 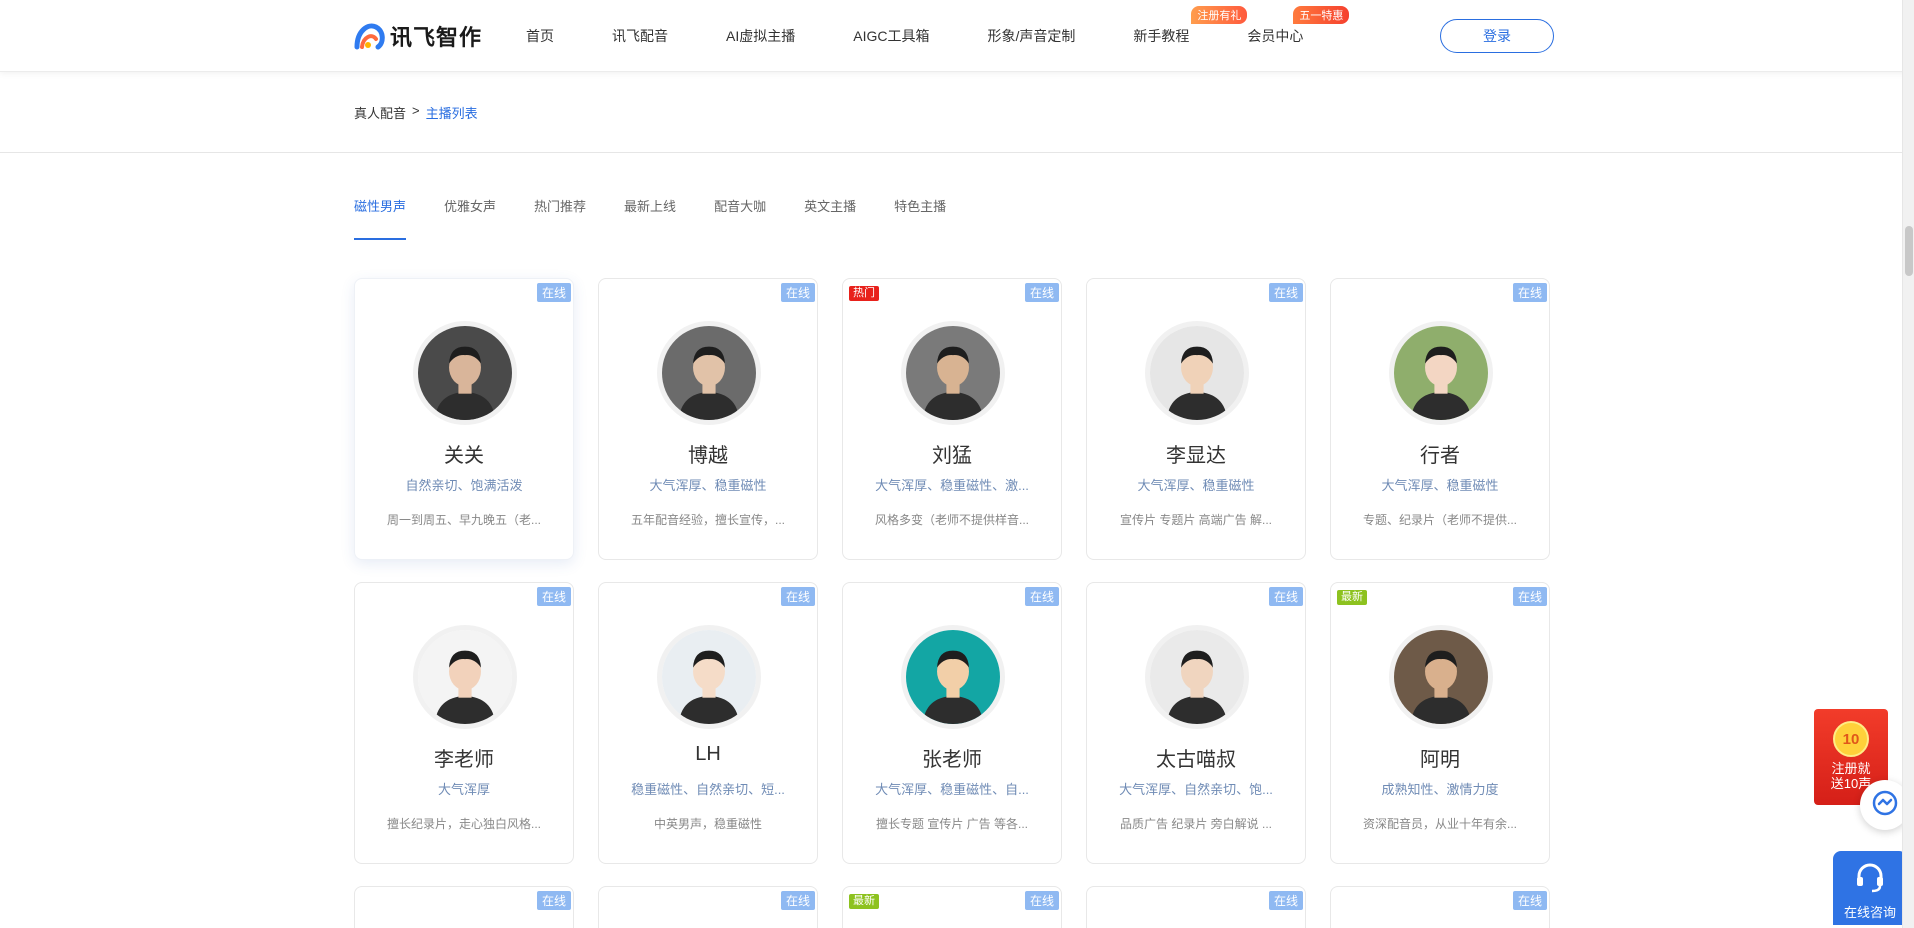 I want to click on nav-custom-voice: 形象/声音定制, so click(x=1031, y=36).